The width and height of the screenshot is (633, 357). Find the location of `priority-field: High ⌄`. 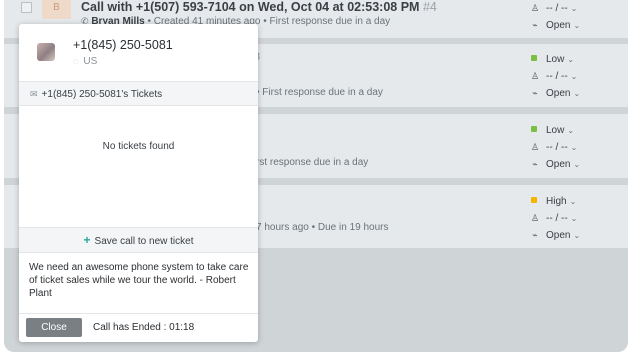

priority-field: High ⌄ is located at coordinates (553, 201).